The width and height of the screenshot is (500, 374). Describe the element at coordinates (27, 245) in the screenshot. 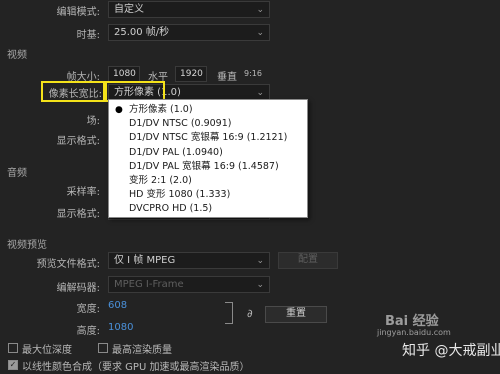

I see `preview-section-title: 视频预览` at that location.